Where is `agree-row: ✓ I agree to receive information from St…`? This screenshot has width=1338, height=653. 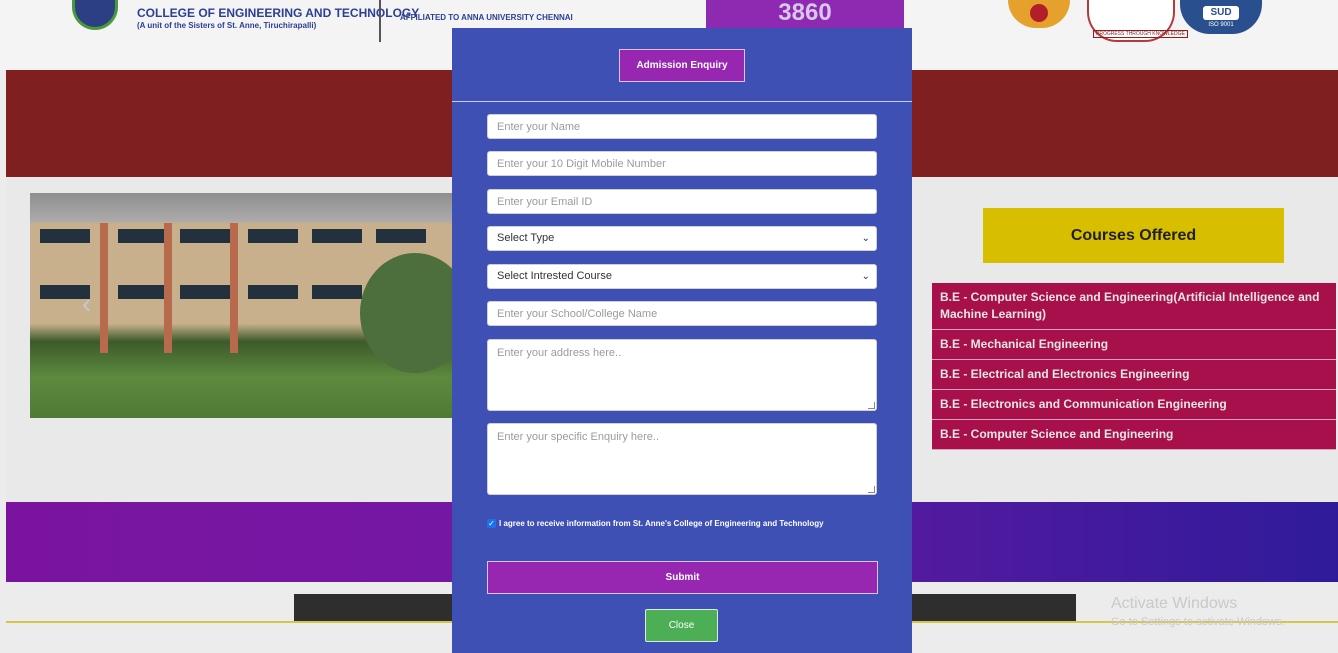 agree-row: ✓ I agree to receive information from St… is located at coordinates (655, 523).